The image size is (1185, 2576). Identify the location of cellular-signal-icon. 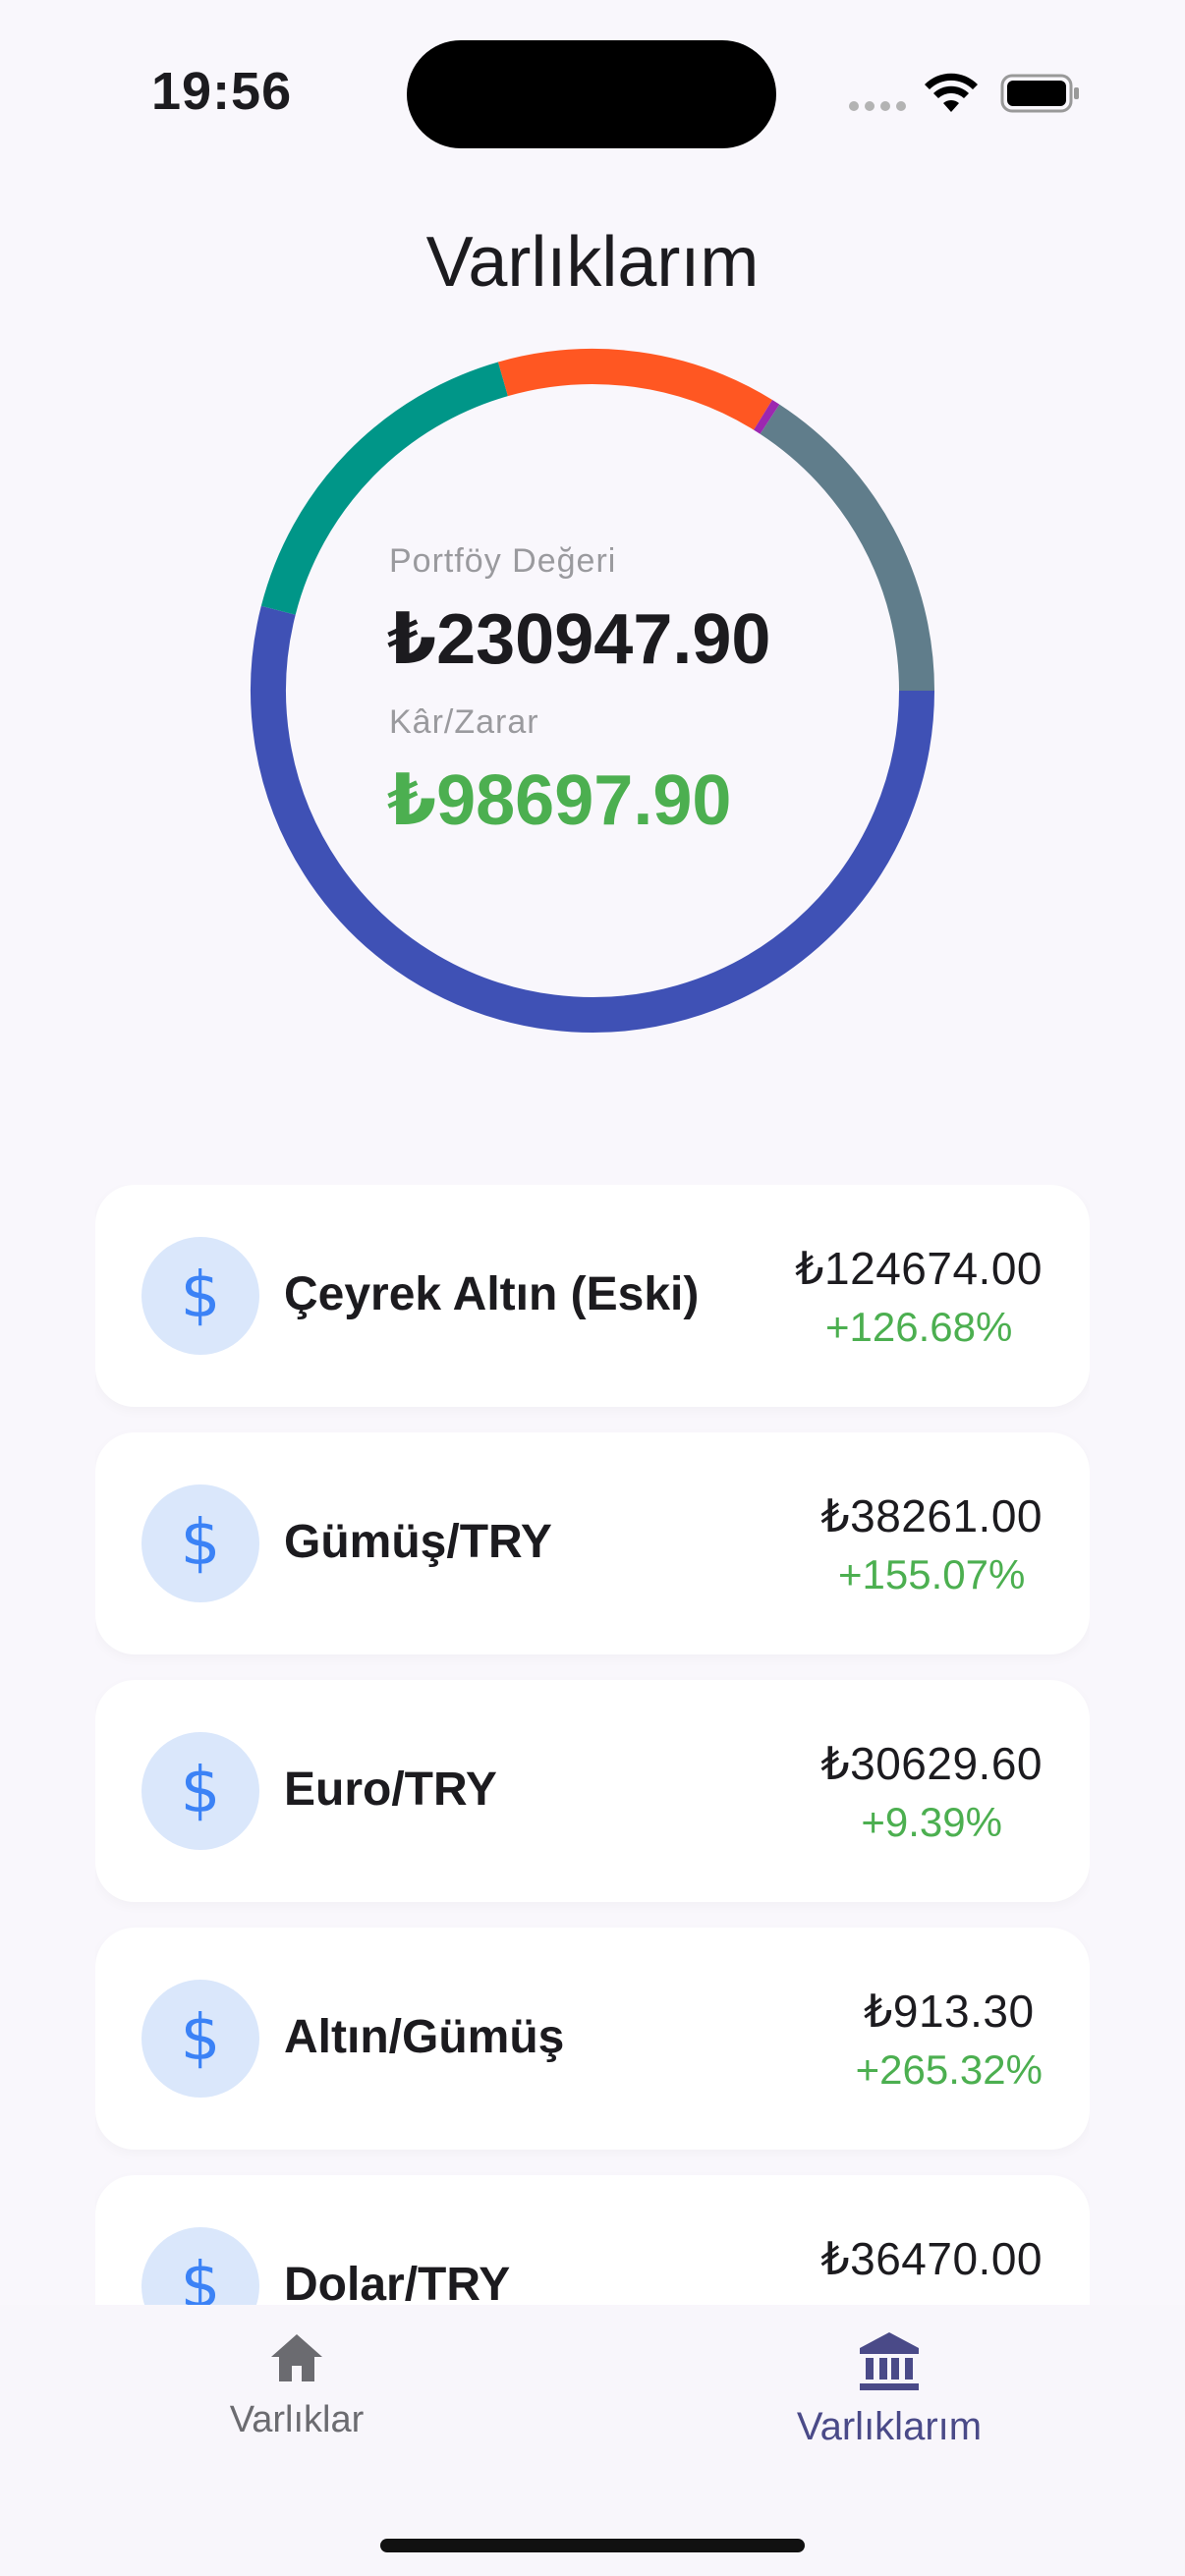
(878, 106).